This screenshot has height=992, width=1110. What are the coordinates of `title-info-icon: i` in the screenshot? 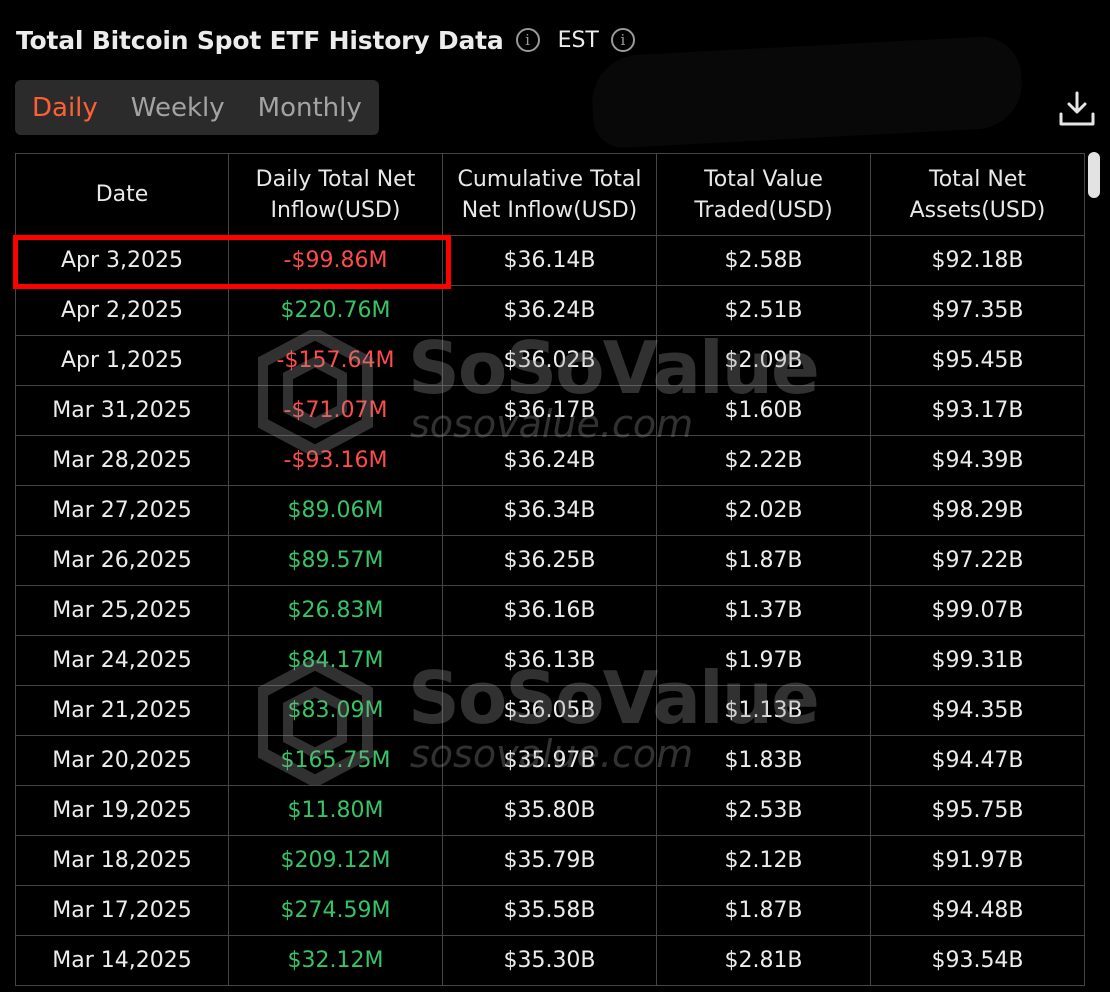 It's located at (527, 40).